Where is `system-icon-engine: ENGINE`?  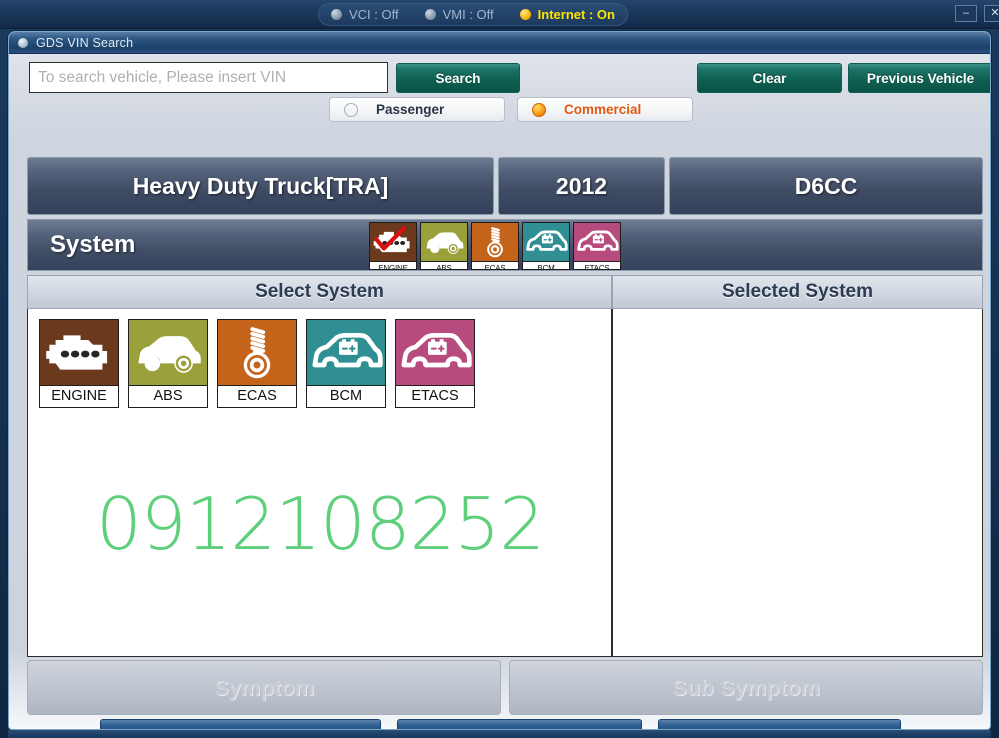
system-icon-engine: ENGINE is located at coordinates (393, 246).